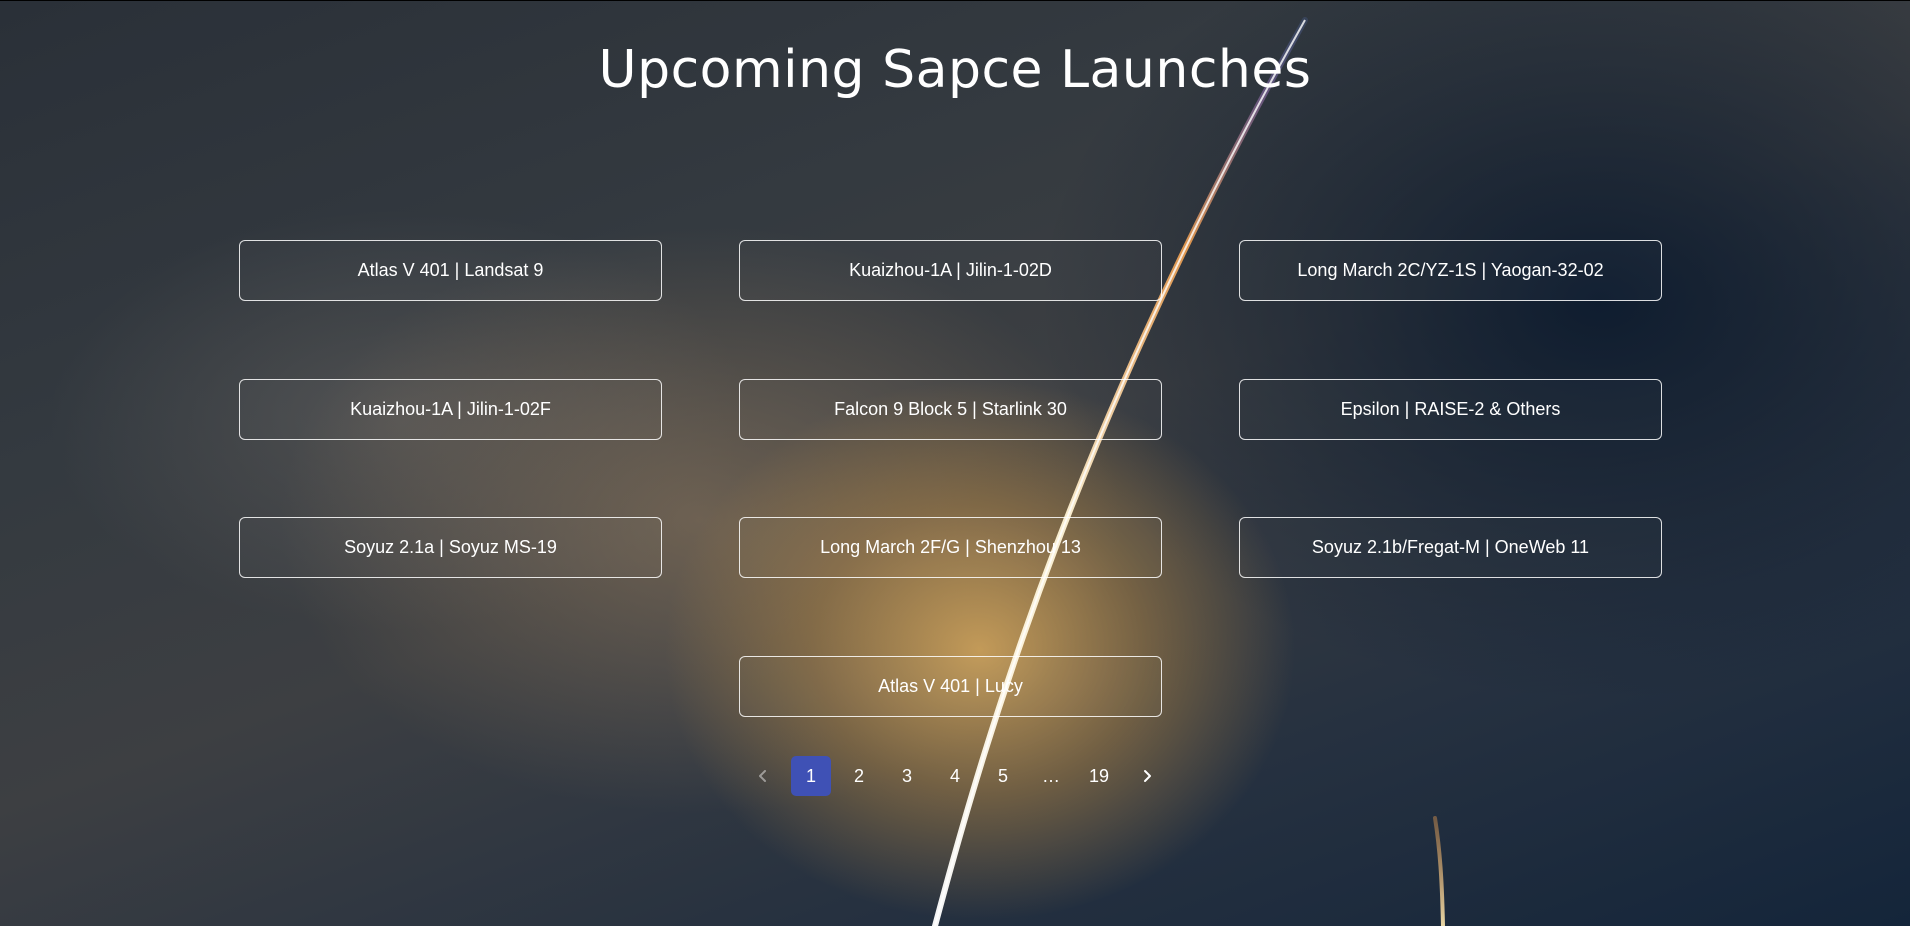 The width and height of the screenshot is (1910, 926). What do you see at coordinates (1450, 547) in the screenshot?
I see `launch-card: Soyuz 2.1b/Fregat-M | OneWeb 11` at bounding box center [1450, 547].